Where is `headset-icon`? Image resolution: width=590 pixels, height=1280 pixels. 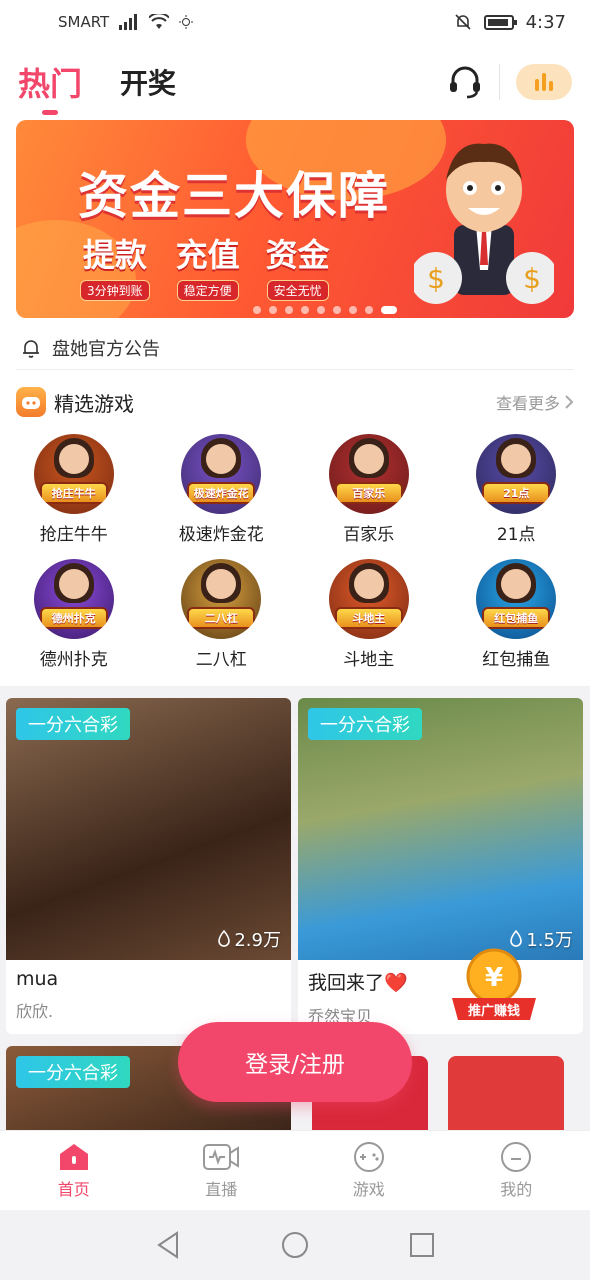 headset-icon is located at coordinates (465, 82).